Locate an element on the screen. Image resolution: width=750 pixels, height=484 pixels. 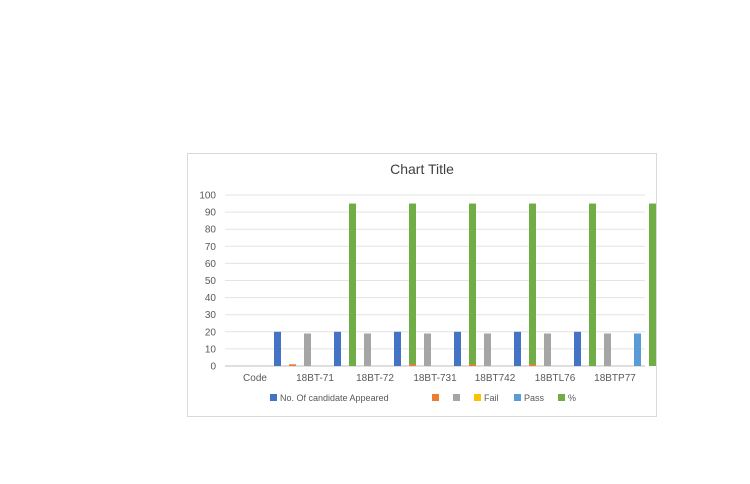
x-tick-label: 18BT742 is located at coordinates (495, 378).